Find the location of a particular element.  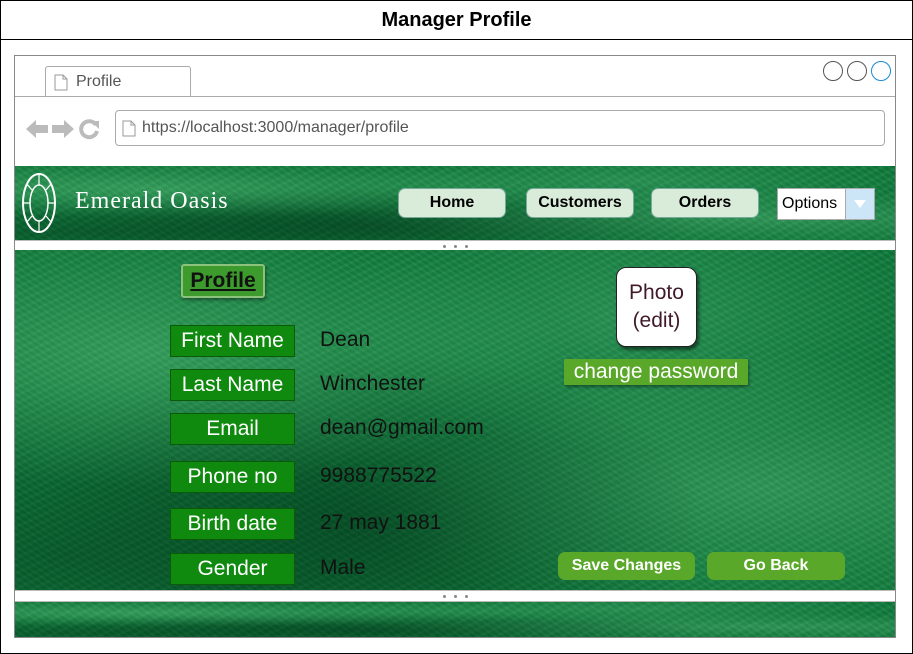

birth-date-value: 27 may 1881 is located at coordinates (380, 523).